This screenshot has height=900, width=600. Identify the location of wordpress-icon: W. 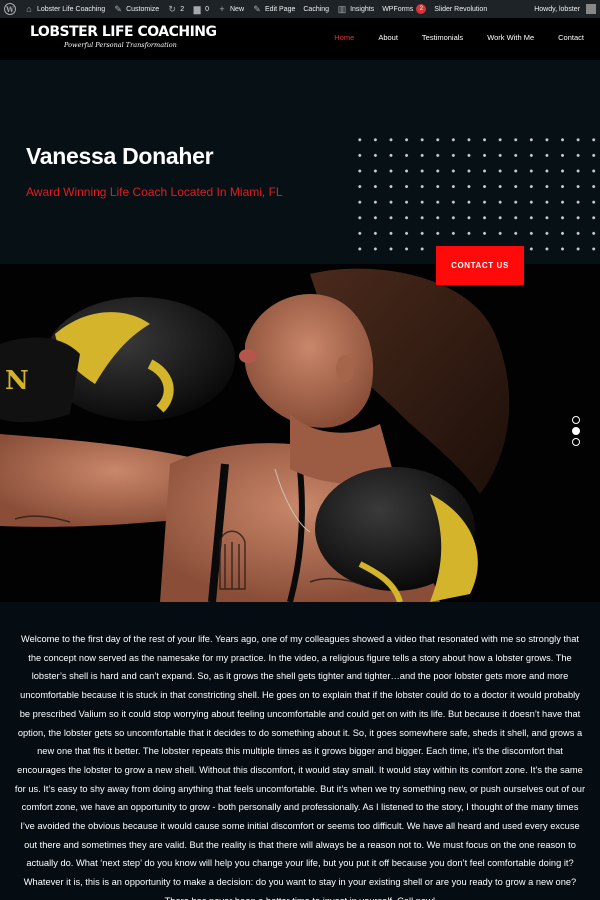
(10, 9).